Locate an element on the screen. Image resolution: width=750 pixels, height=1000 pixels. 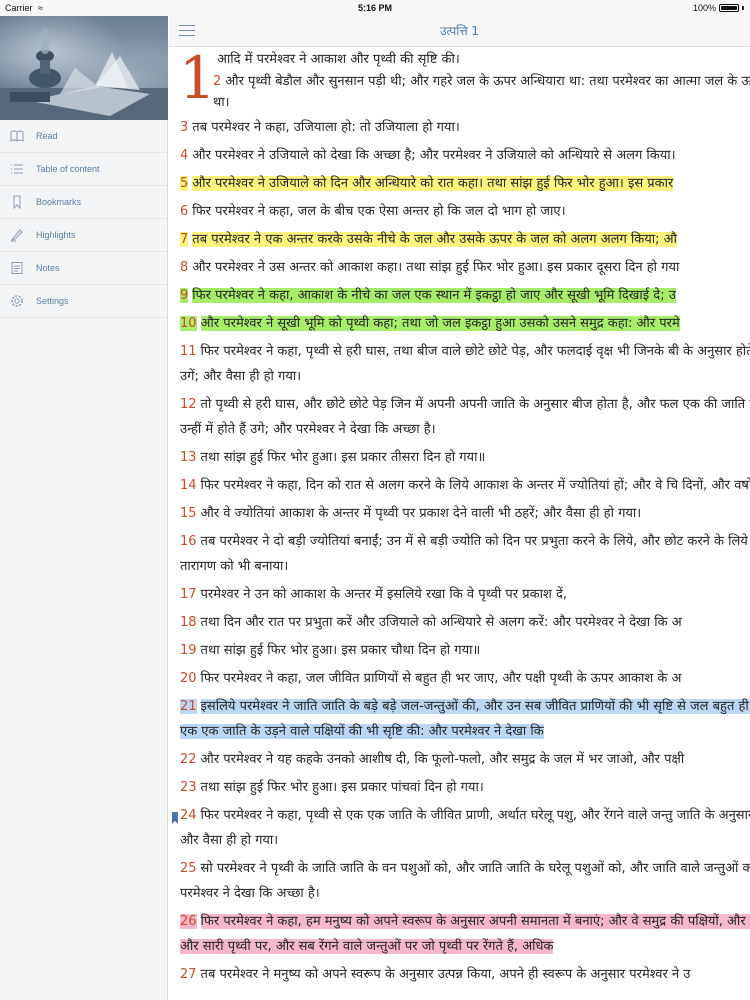
status-bar: Carrier ≈ 5:16 PM 100% is located at coordinates (375, 8).